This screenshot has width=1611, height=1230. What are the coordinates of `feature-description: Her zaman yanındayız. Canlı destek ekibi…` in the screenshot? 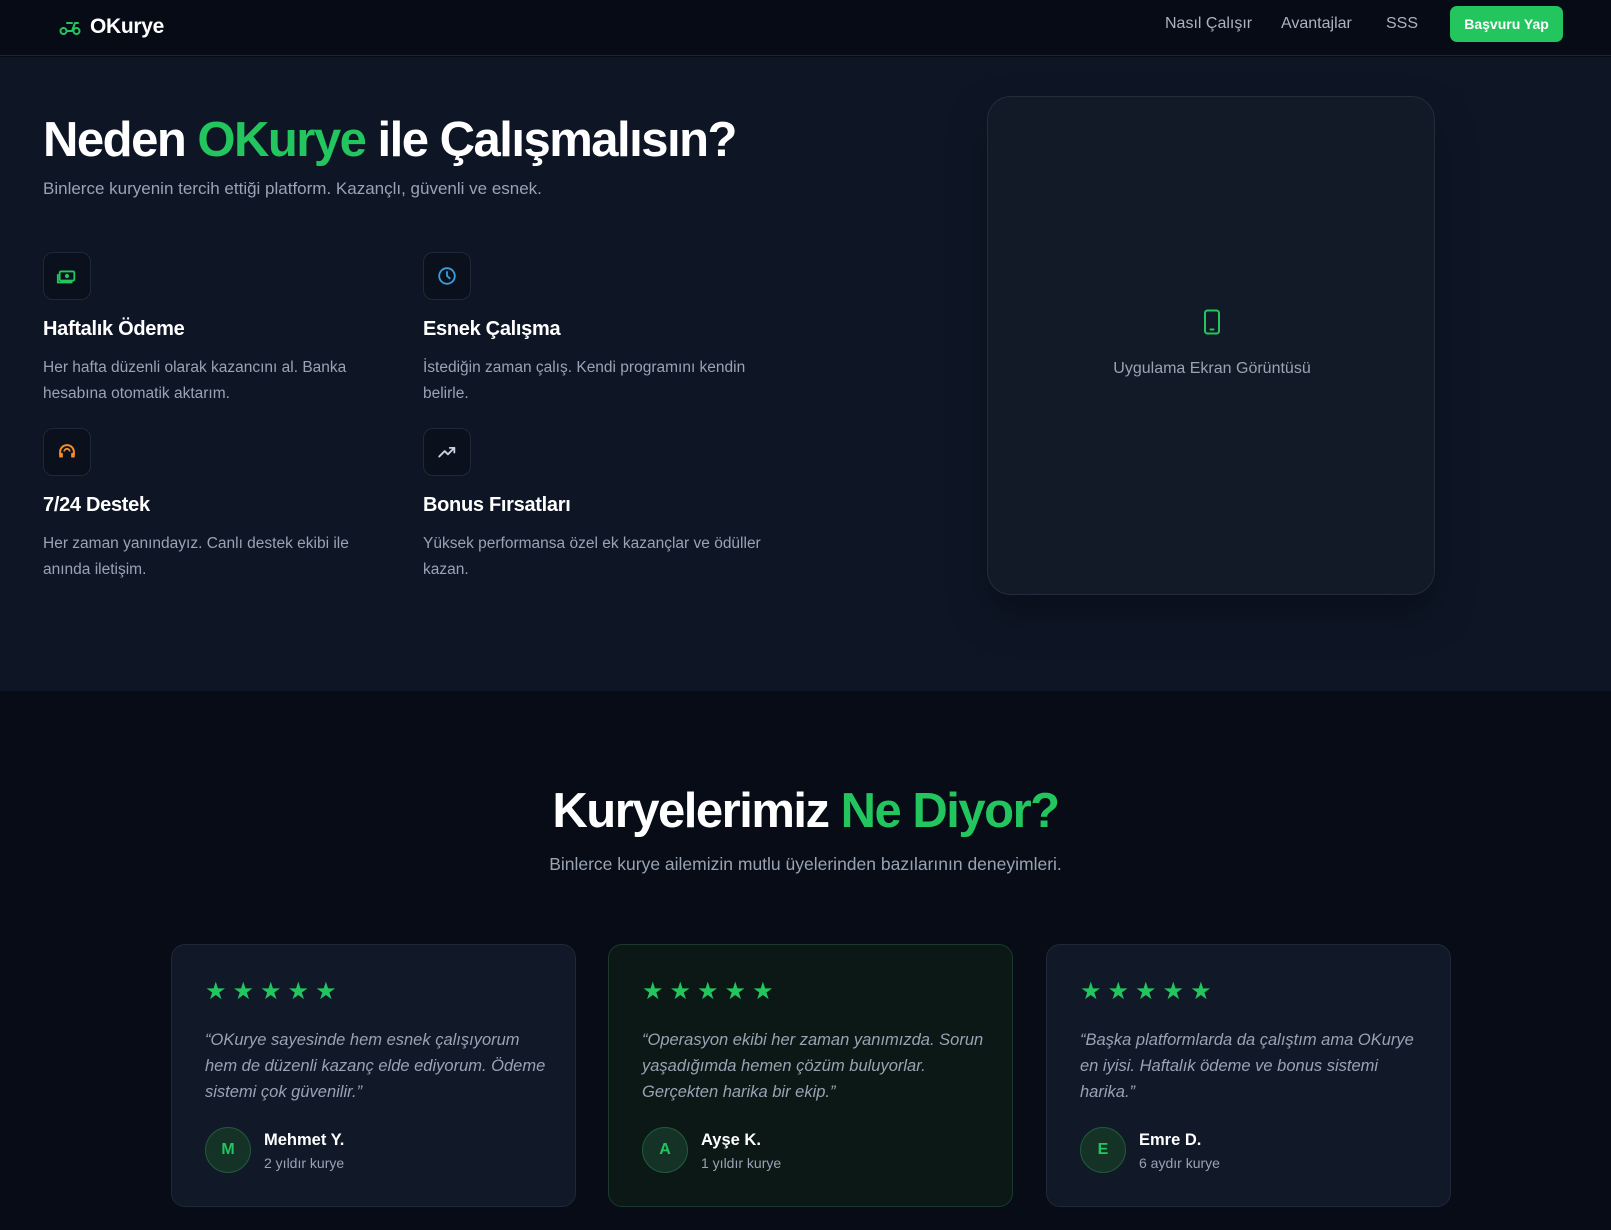 It's located at (196, 556).